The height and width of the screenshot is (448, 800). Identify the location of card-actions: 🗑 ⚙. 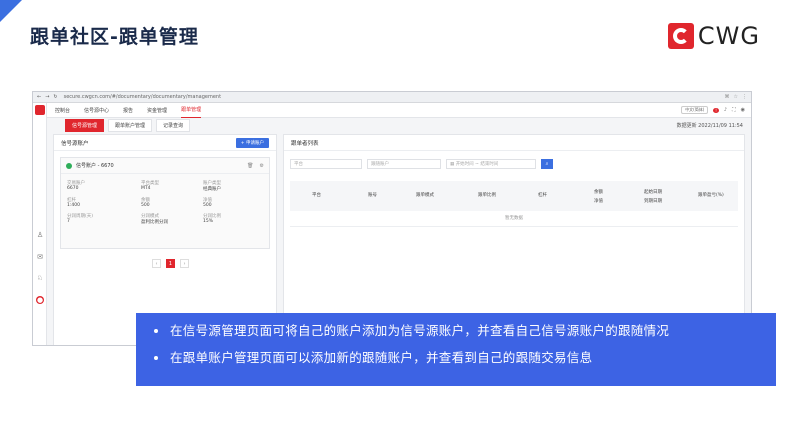
(255, 166).